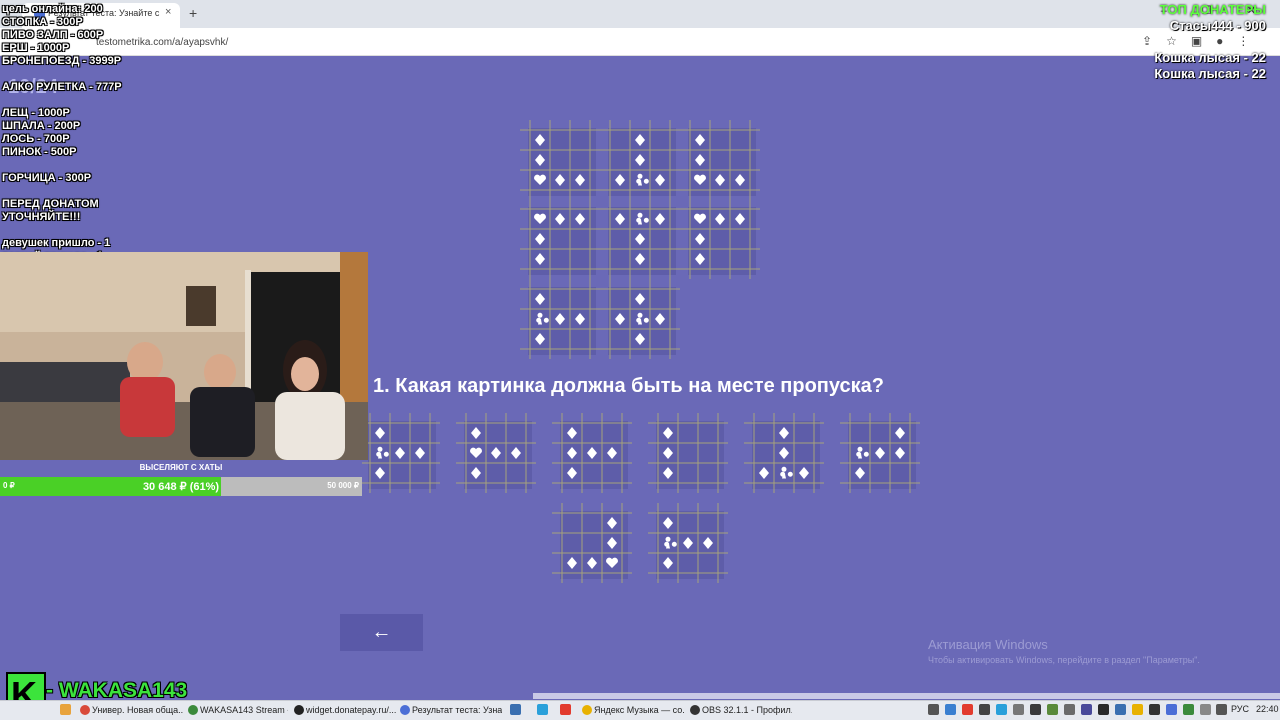 The image size is (1280, 720). Describe the element at coordinates (1212, 9) in the screenshot. I see `top-donaters-title: ТОП ДОНАТЕРЫ` at that location.